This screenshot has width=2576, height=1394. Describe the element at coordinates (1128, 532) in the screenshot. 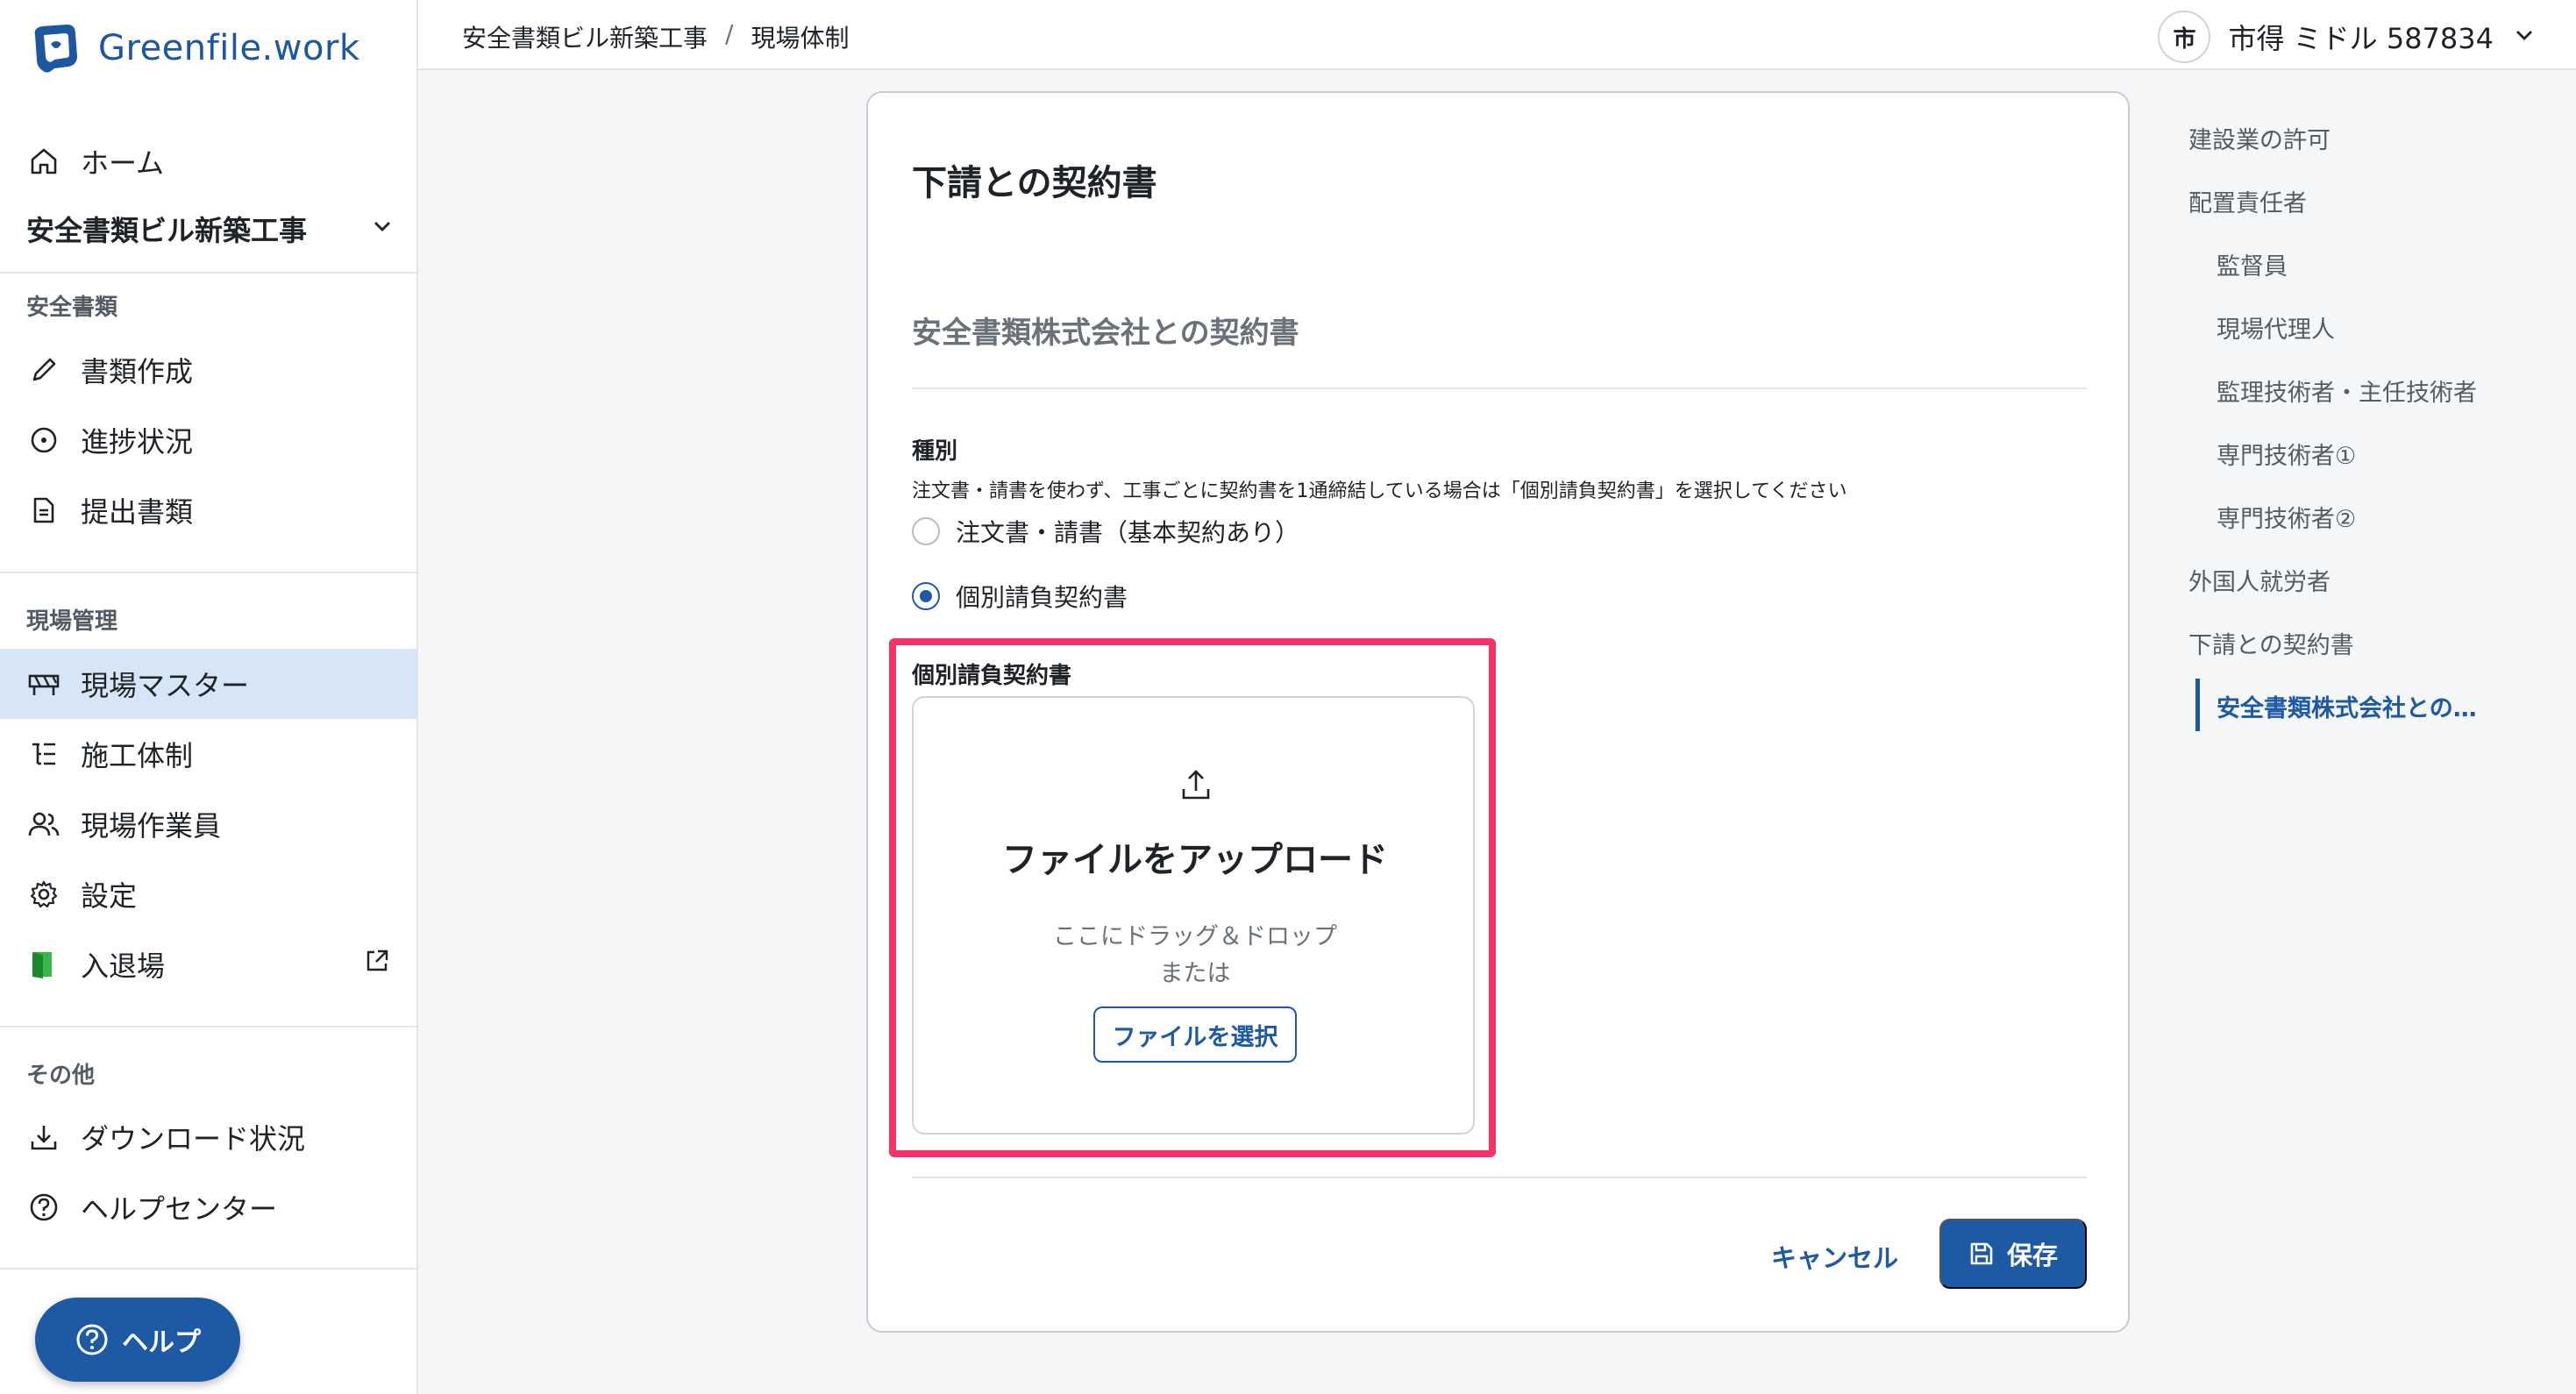

I see `radio-label: 注文書・請書（基本契約あり）` at that location.